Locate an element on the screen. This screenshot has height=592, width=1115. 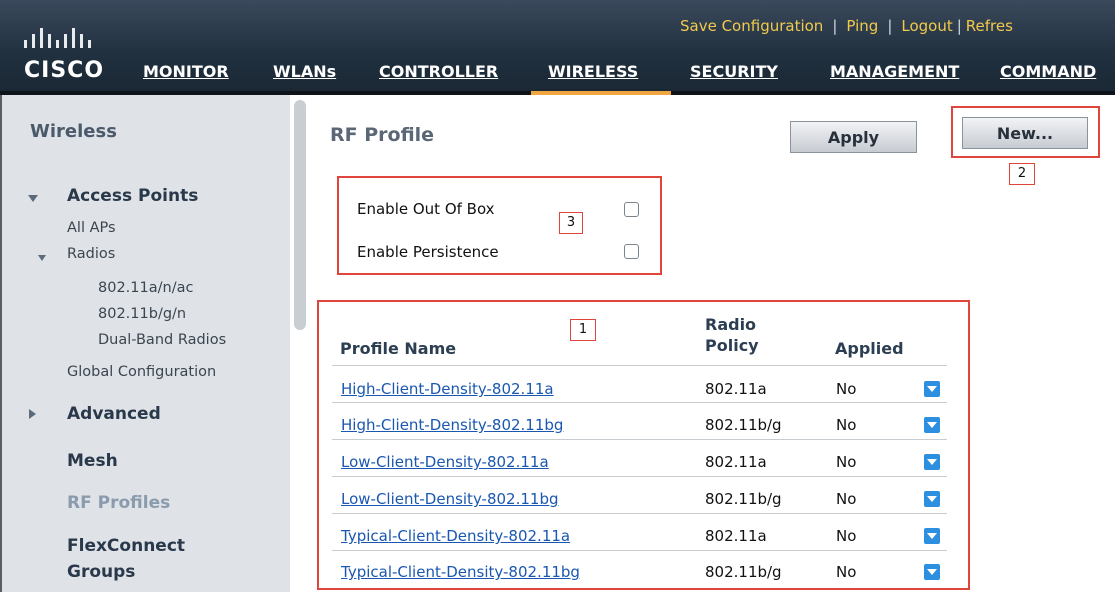
profile-link: Low-Client-Density-802.11a is located at coordinates (445, 462).